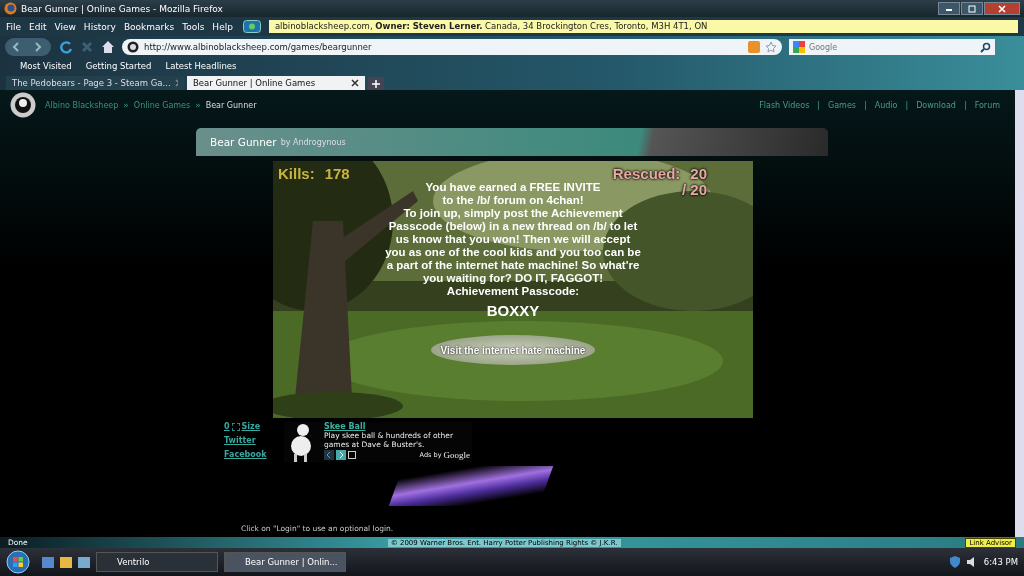  What do you see at coordinates (222, 26) in the screenshot?
I see `menu-item: Help` at bounding box center [222, 26].